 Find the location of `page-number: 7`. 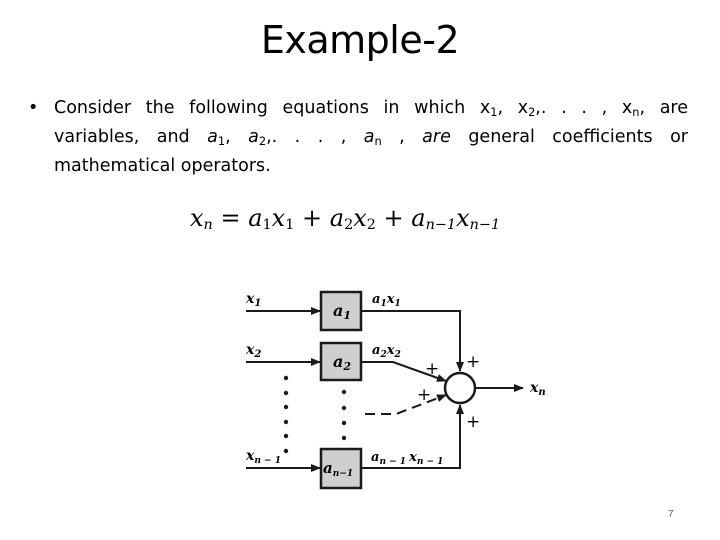

page-number: 7 is located at coordinates (671, 514).